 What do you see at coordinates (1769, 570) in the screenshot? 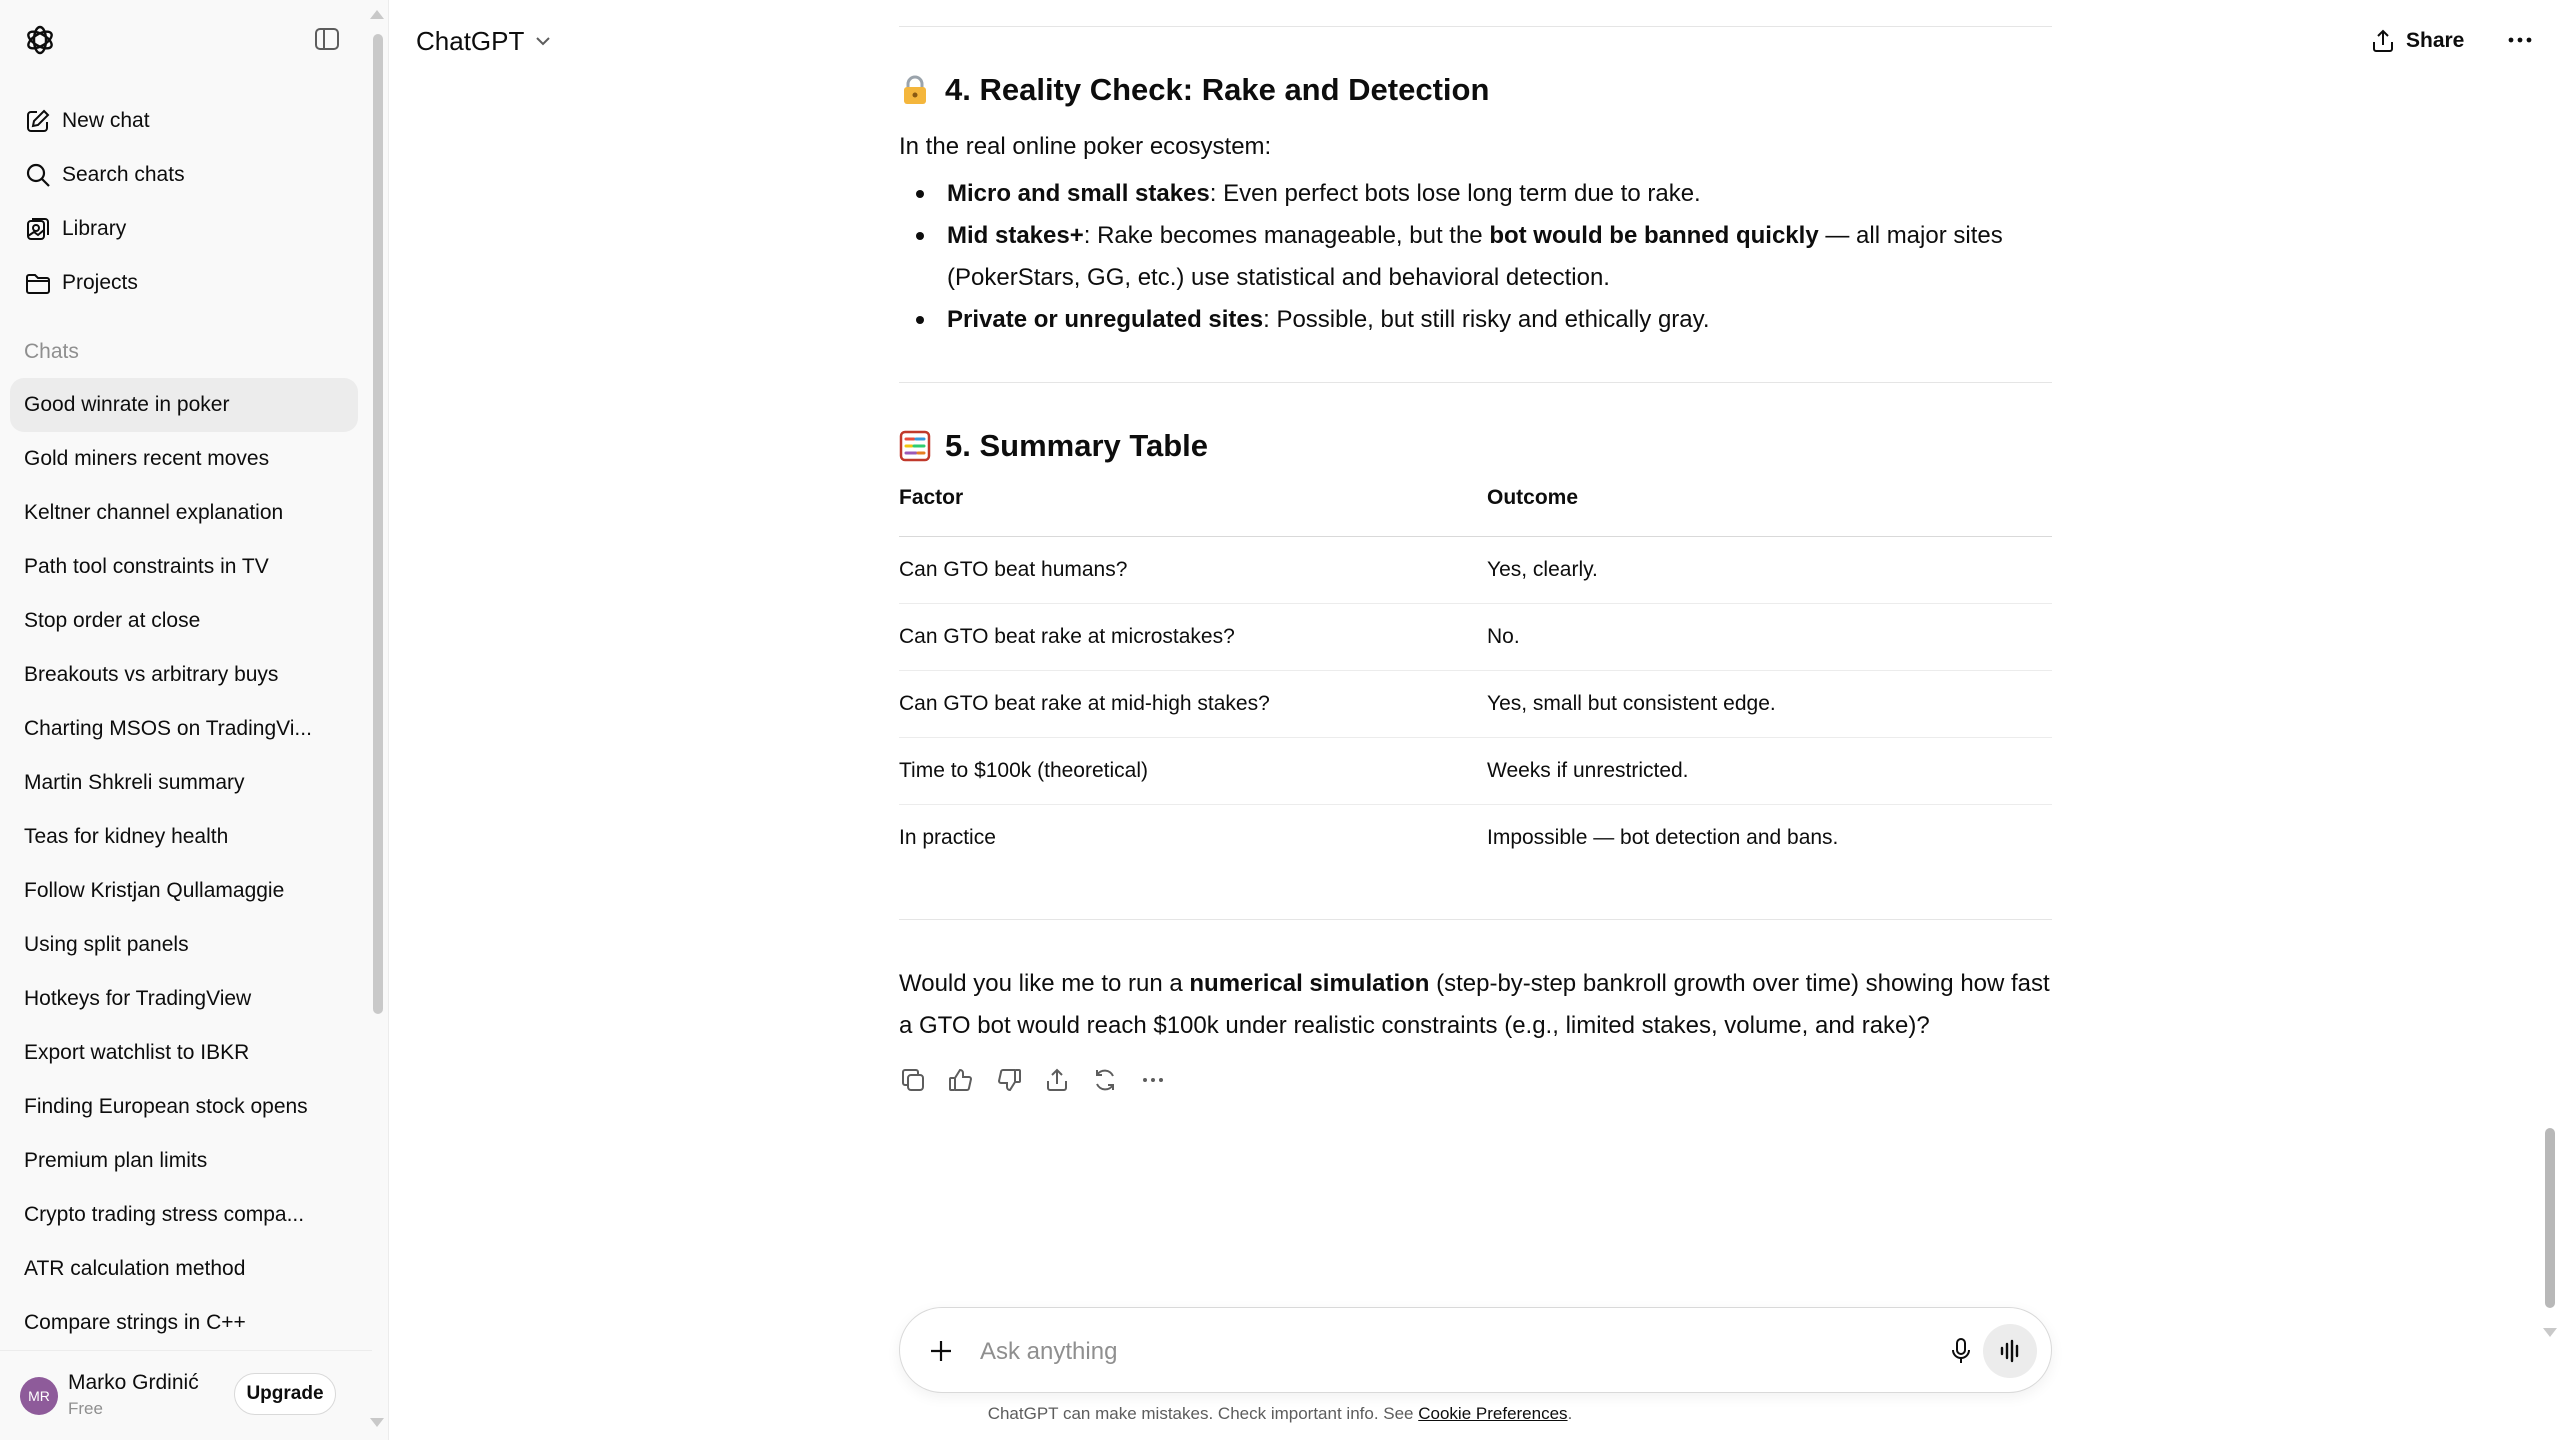
I see `table-cell: Yes, clearly.` at bounding box center [1769, 570].